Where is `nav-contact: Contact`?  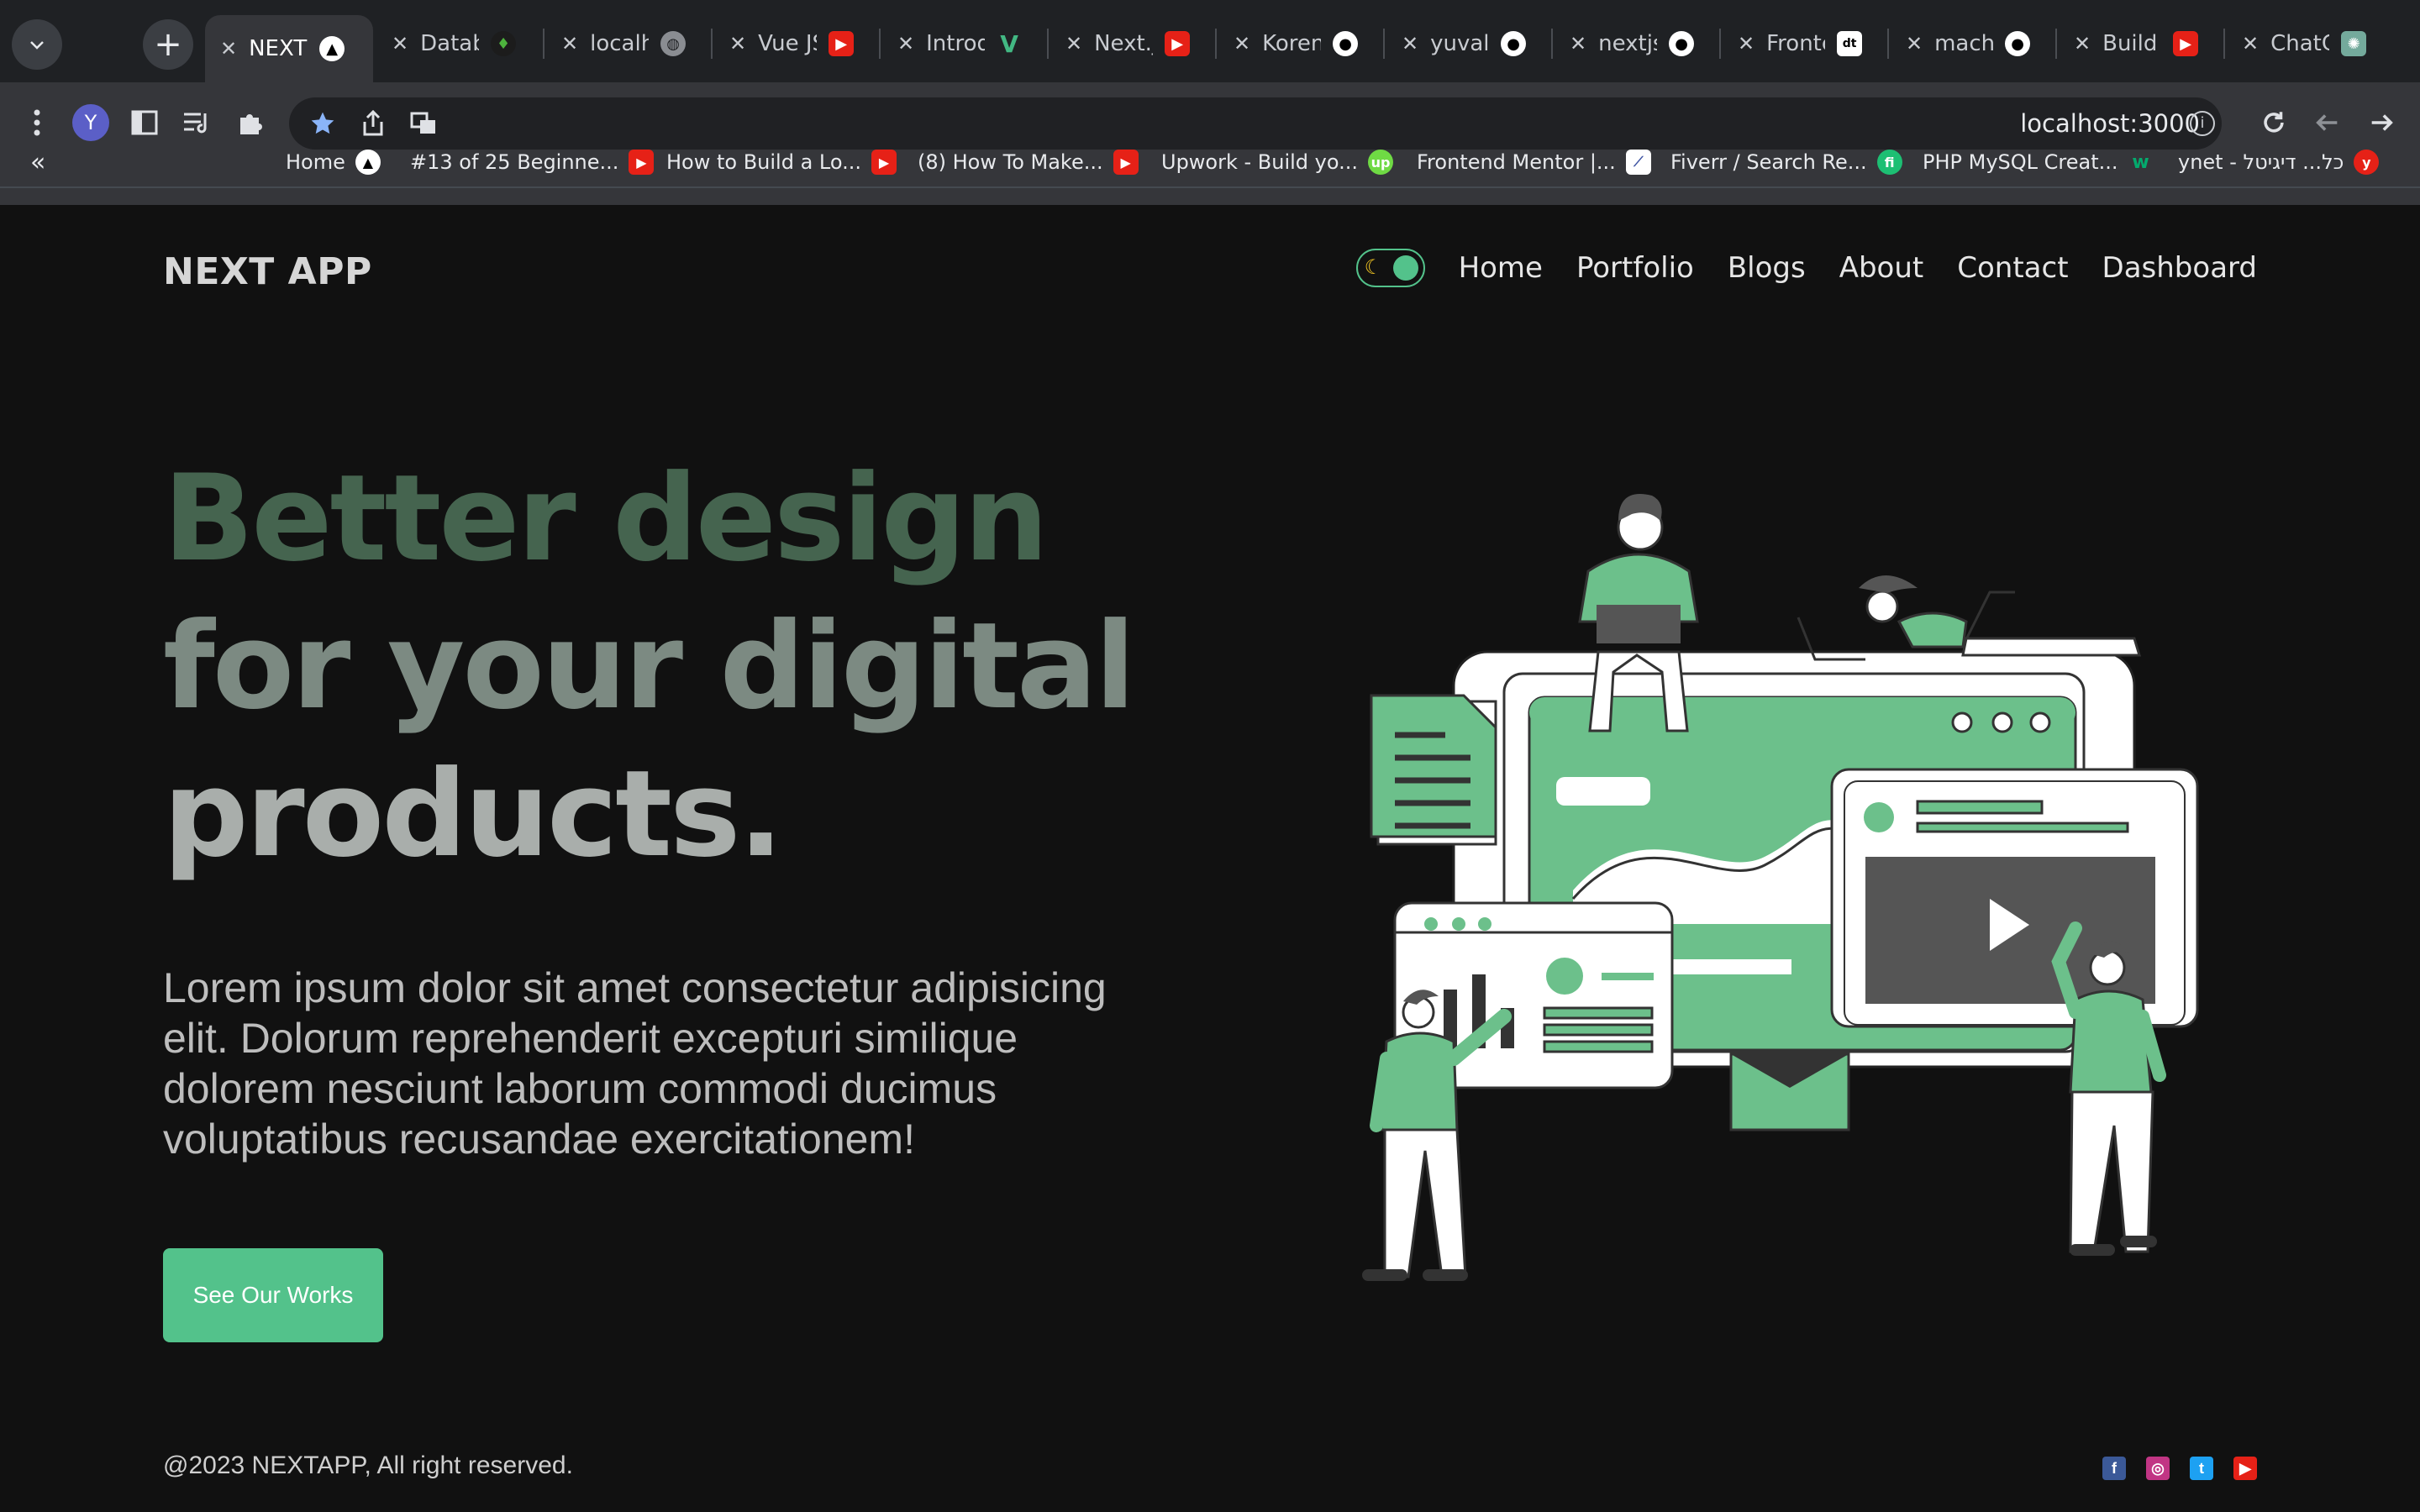
nav-contact: Contact is located at coordinates (2012, 268).